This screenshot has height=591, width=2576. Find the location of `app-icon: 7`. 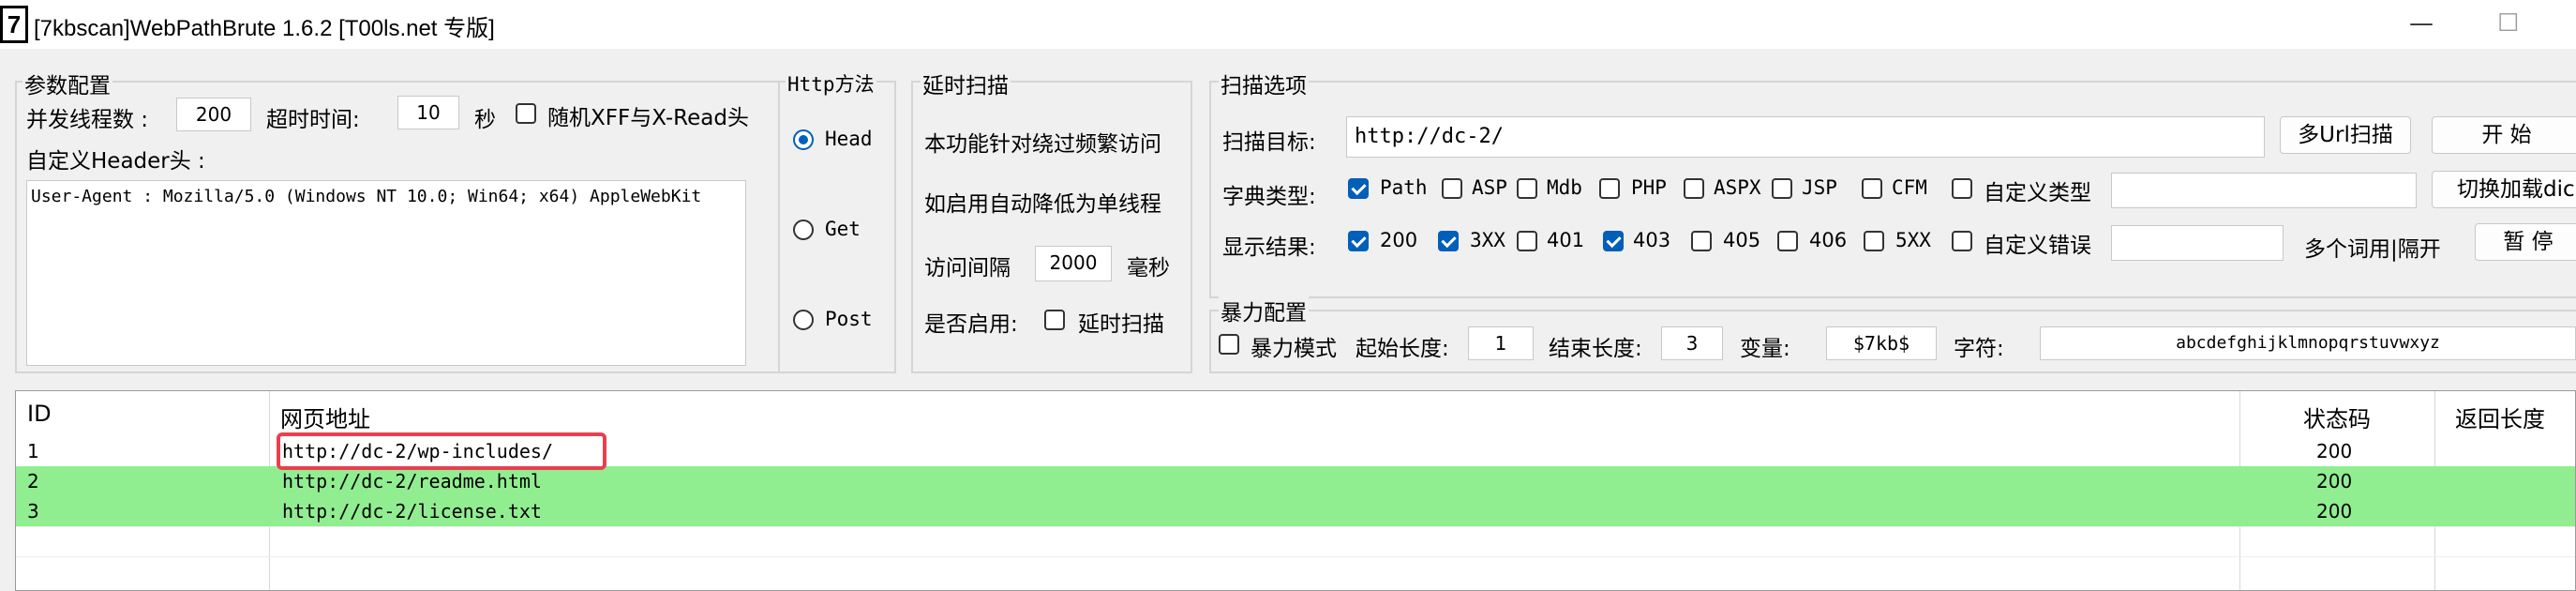

app-icon: 7 is located at coordinates (14, 25).